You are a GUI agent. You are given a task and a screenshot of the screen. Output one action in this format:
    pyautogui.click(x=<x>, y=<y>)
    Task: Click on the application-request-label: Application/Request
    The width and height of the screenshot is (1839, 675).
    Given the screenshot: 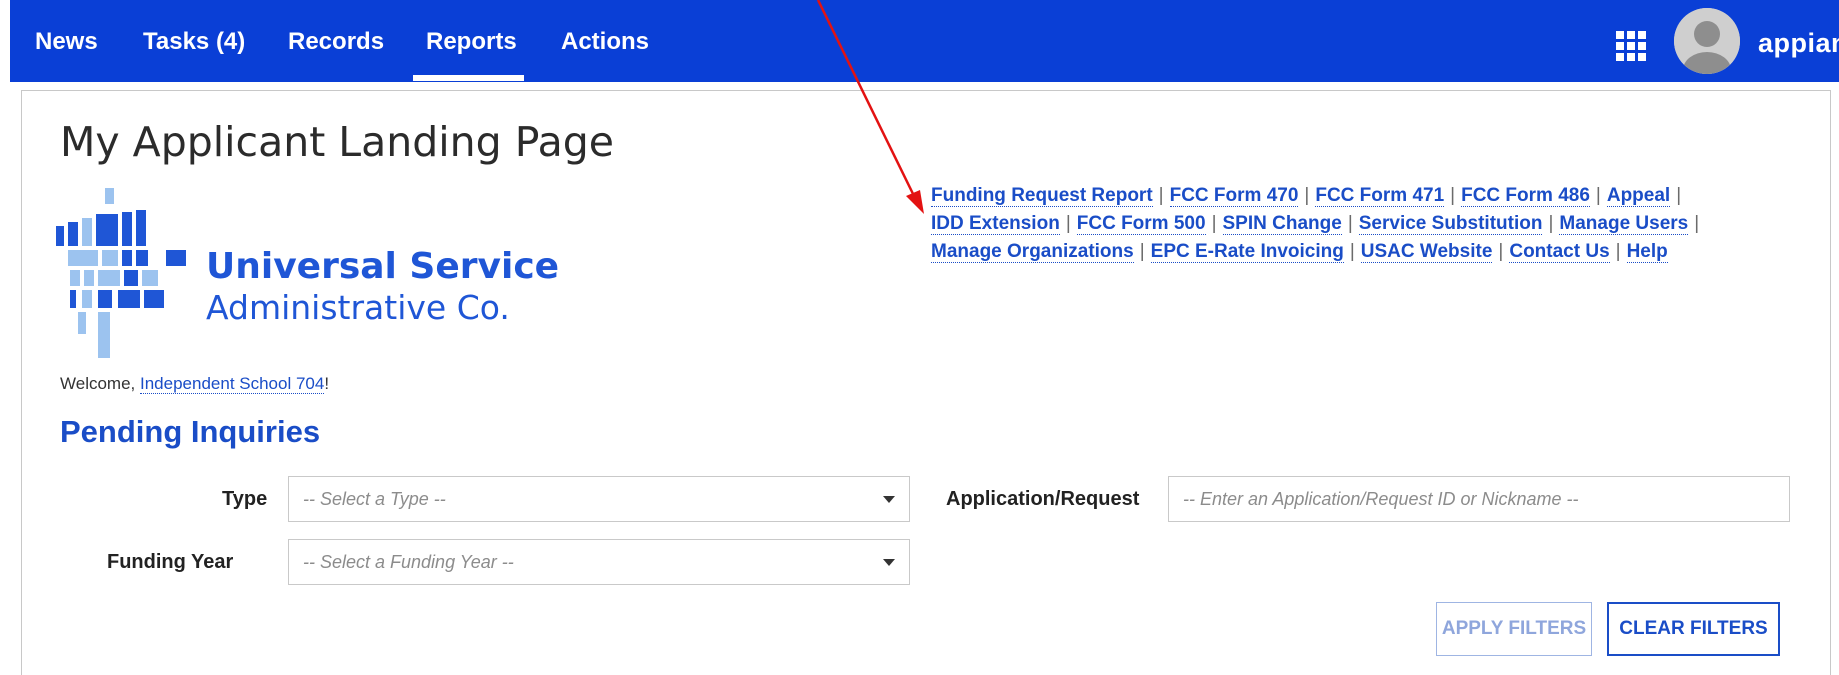 What is the action you would take?
    pyautogui.click(x=1043, y=499)
    